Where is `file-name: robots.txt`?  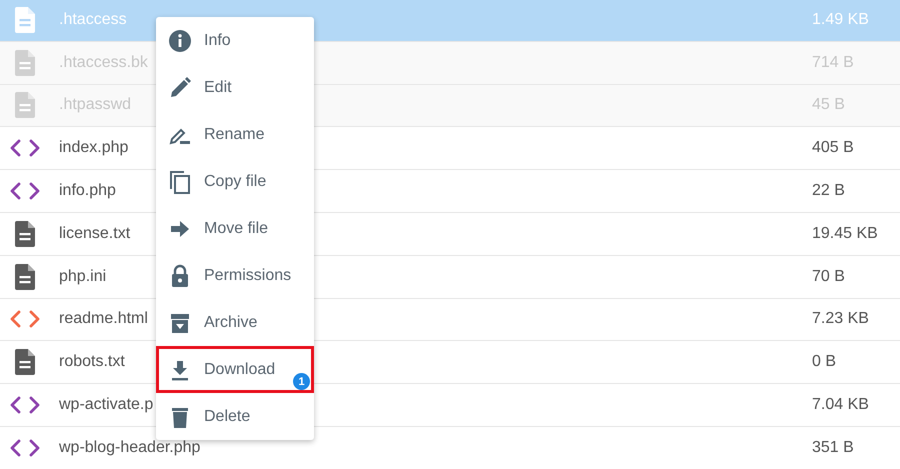 file-name: robots.txt is located at coordinates (87, 362).